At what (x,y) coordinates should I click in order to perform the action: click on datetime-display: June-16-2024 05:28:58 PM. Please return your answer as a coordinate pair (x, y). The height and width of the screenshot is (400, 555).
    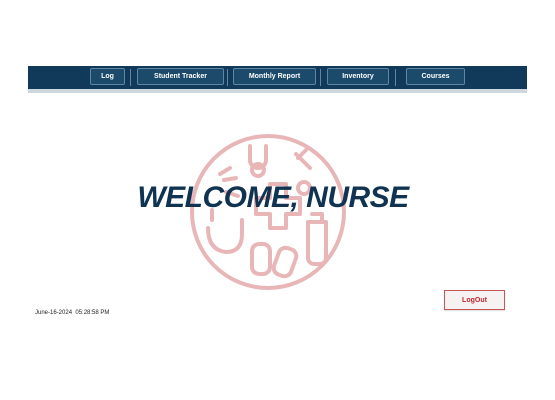
    Looking at the image, I should click on (72, 313).